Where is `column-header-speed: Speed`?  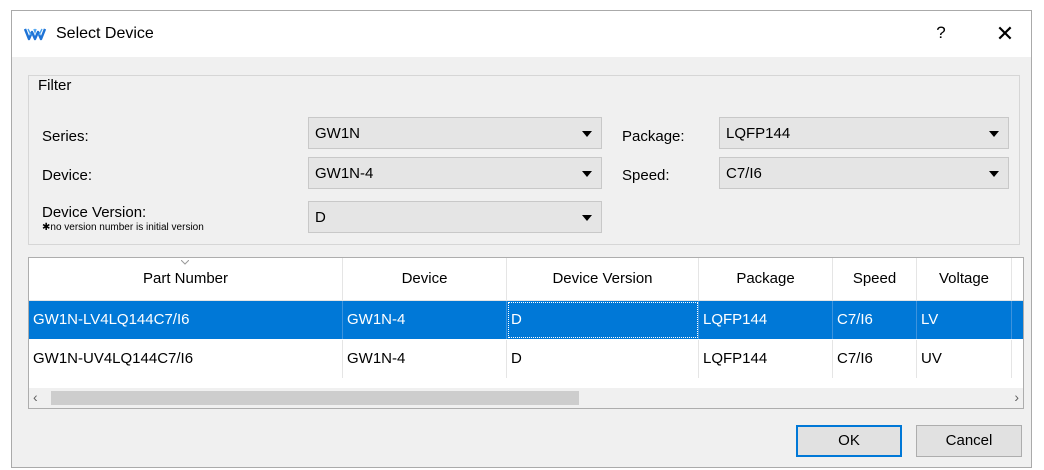 column-header-speed: Speed is located at coordinates (875, 279).